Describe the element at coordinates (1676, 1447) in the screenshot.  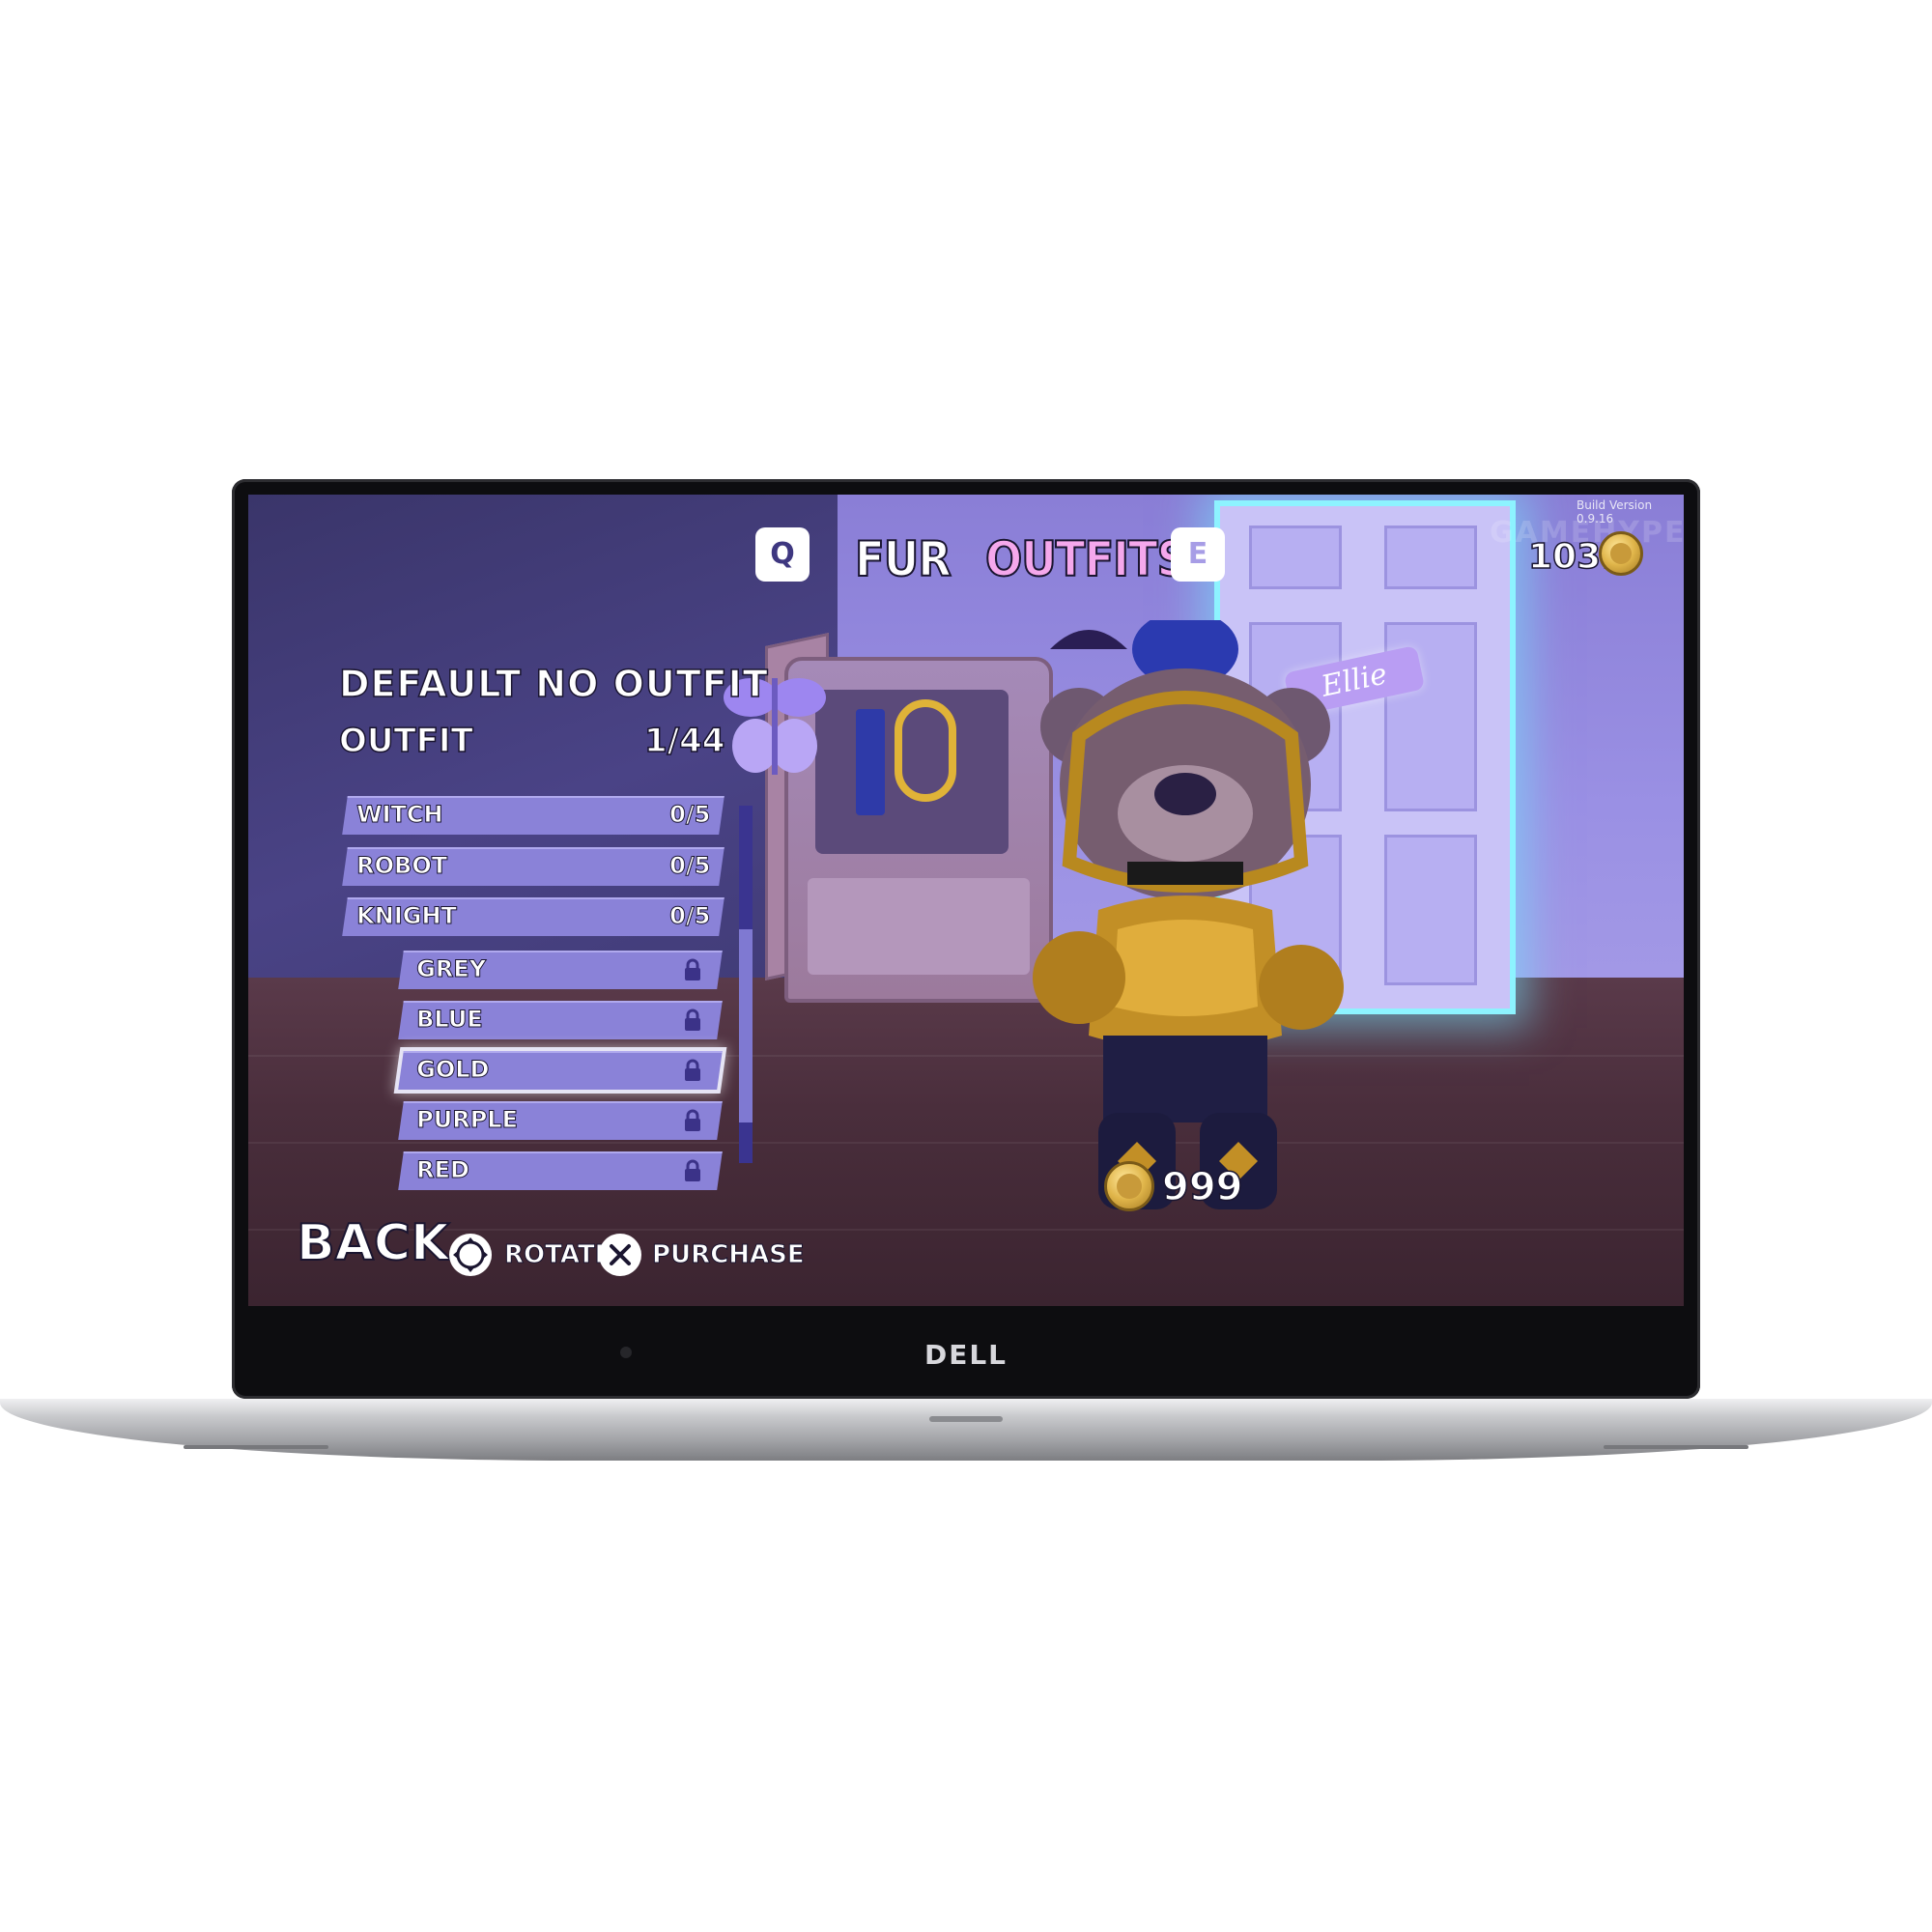
I see `speaker-vent-right` at that location.